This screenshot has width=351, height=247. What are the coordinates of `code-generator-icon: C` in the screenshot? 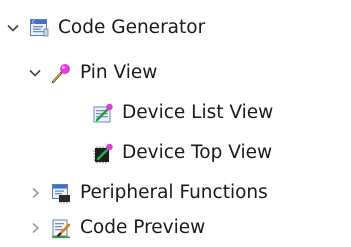 It's located at (39, 28).